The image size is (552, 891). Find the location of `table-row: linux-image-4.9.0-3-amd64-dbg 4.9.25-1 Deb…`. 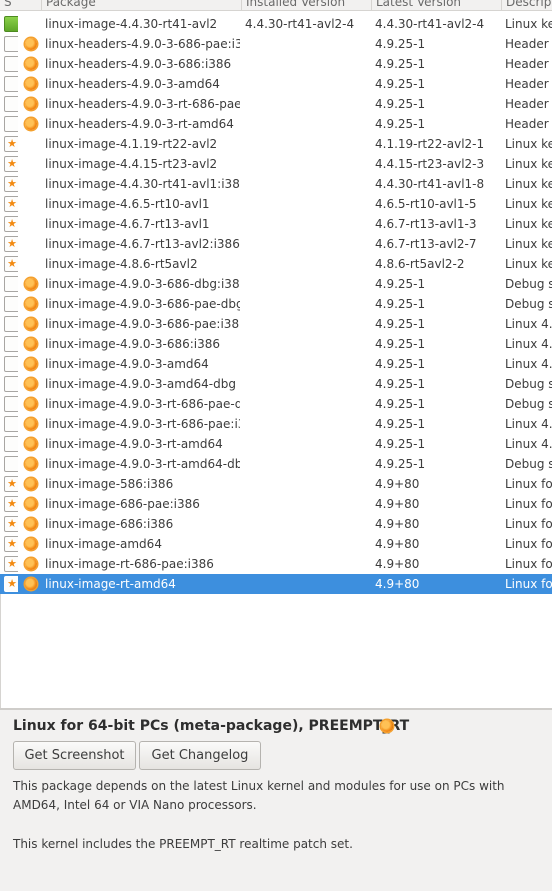

table-row: linux-image-4.9.0-3-amd64-dbg 4.9.25-1 Deb… is located at coordinates (276, 384).